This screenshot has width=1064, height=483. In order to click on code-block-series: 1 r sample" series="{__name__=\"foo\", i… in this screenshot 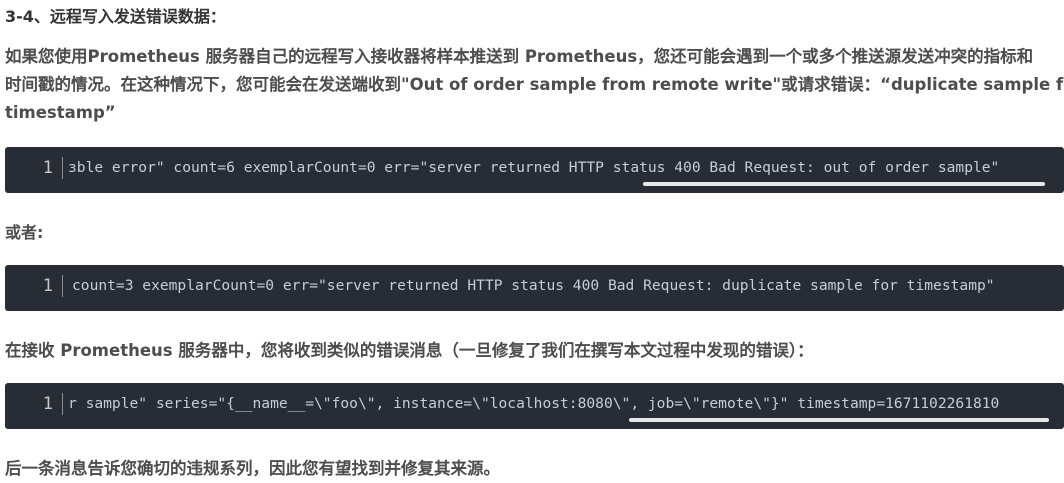, I will do `click(534, 406)`.